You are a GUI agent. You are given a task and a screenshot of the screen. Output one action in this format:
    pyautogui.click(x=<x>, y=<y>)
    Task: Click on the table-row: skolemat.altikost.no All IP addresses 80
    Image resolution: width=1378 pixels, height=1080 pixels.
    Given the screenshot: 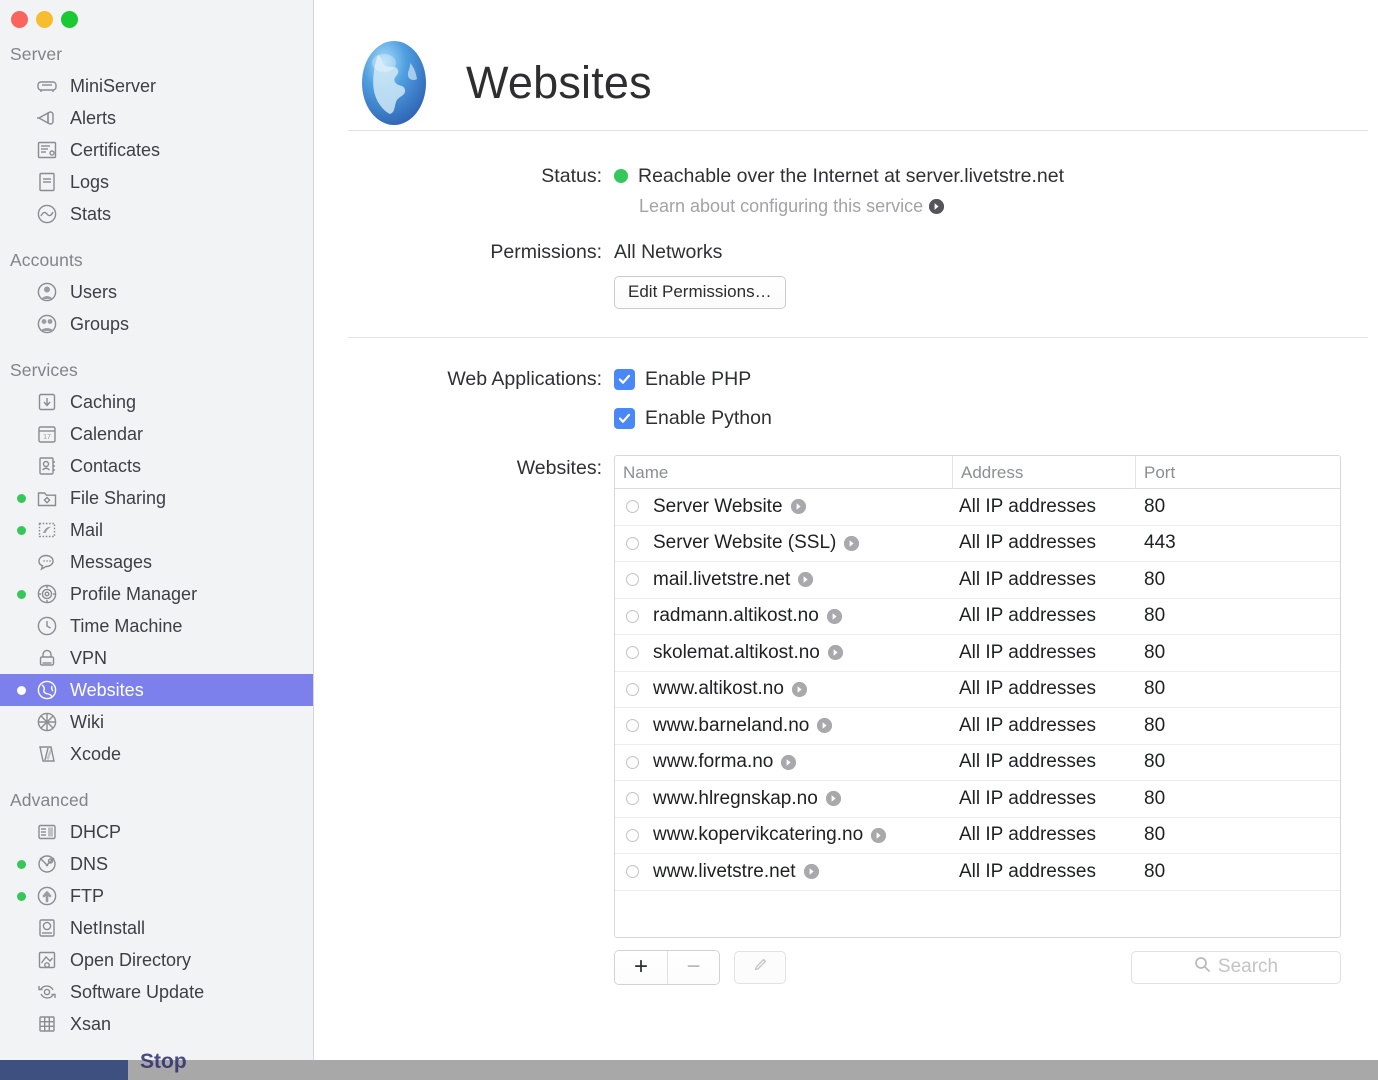 What is the action you would take?
    pyautogui.click(x=977, y=653)
    